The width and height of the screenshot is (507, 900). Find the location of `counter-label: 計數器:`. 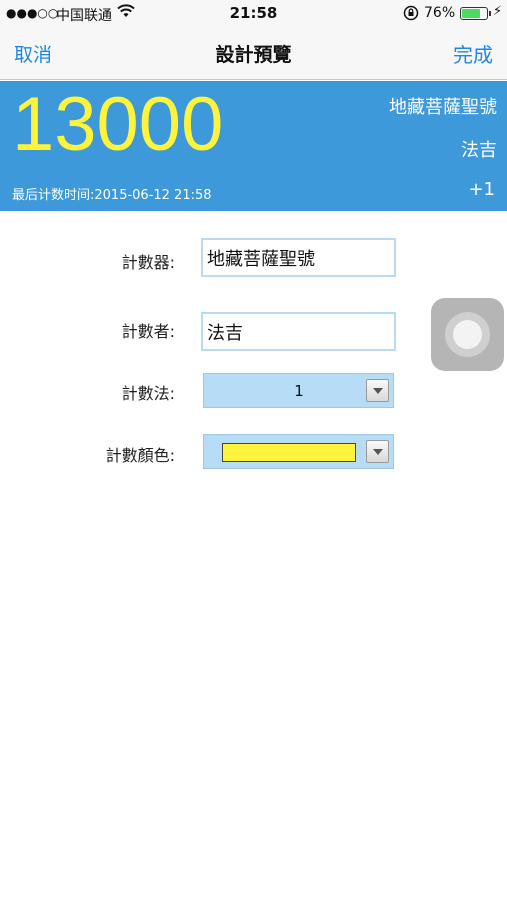

counter-label: 計數器: is located at coordinates (148, 262).